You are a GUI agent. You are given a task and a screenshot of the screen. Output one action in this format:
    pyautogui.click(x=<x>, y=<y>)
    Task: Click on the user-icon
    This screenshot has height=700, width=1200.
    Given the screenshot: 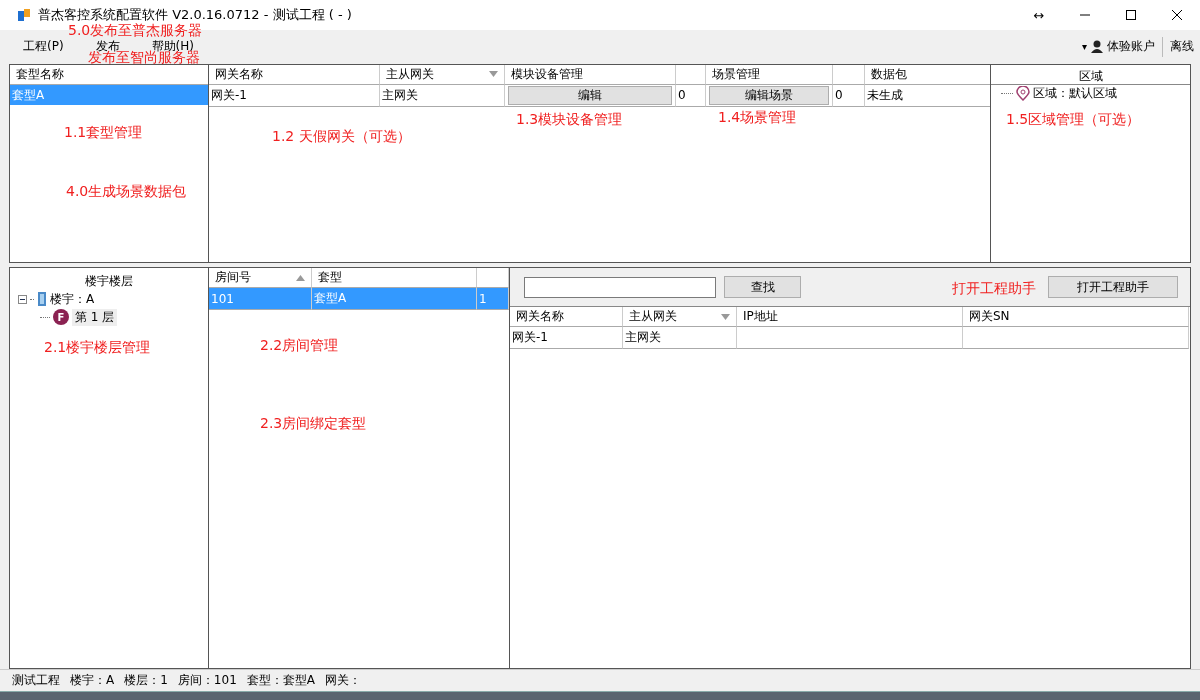 What is the action you would take?
    pyautogui.click(x=1097, y=47)
    